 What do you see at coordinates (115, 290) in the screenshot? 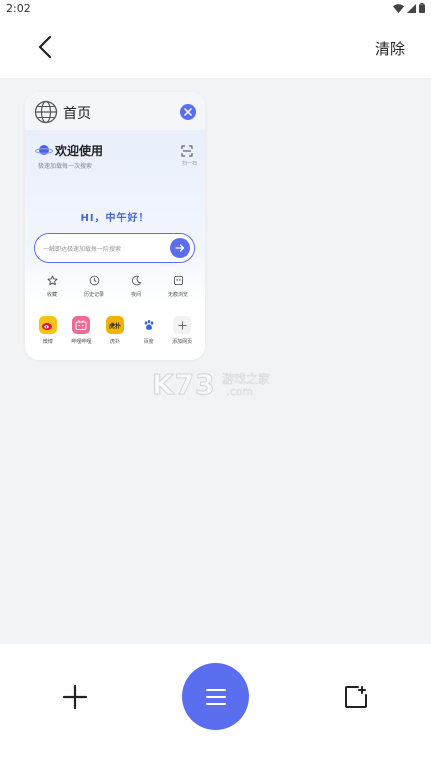
I see `quick-links-row: 收藏 历史记录 夜间 无痕浏览` at bounding box center [115, 290].